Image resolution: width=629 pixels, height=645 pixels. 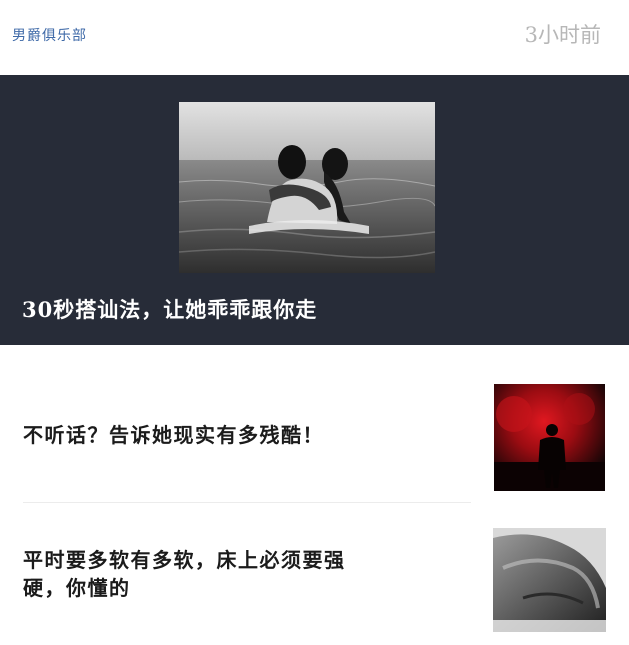 What do you see at coordinates (314, 37) in the screenshot?
I see `feed-header: 男爵俱乐部 3小时前` at bounding box center [314, 37].